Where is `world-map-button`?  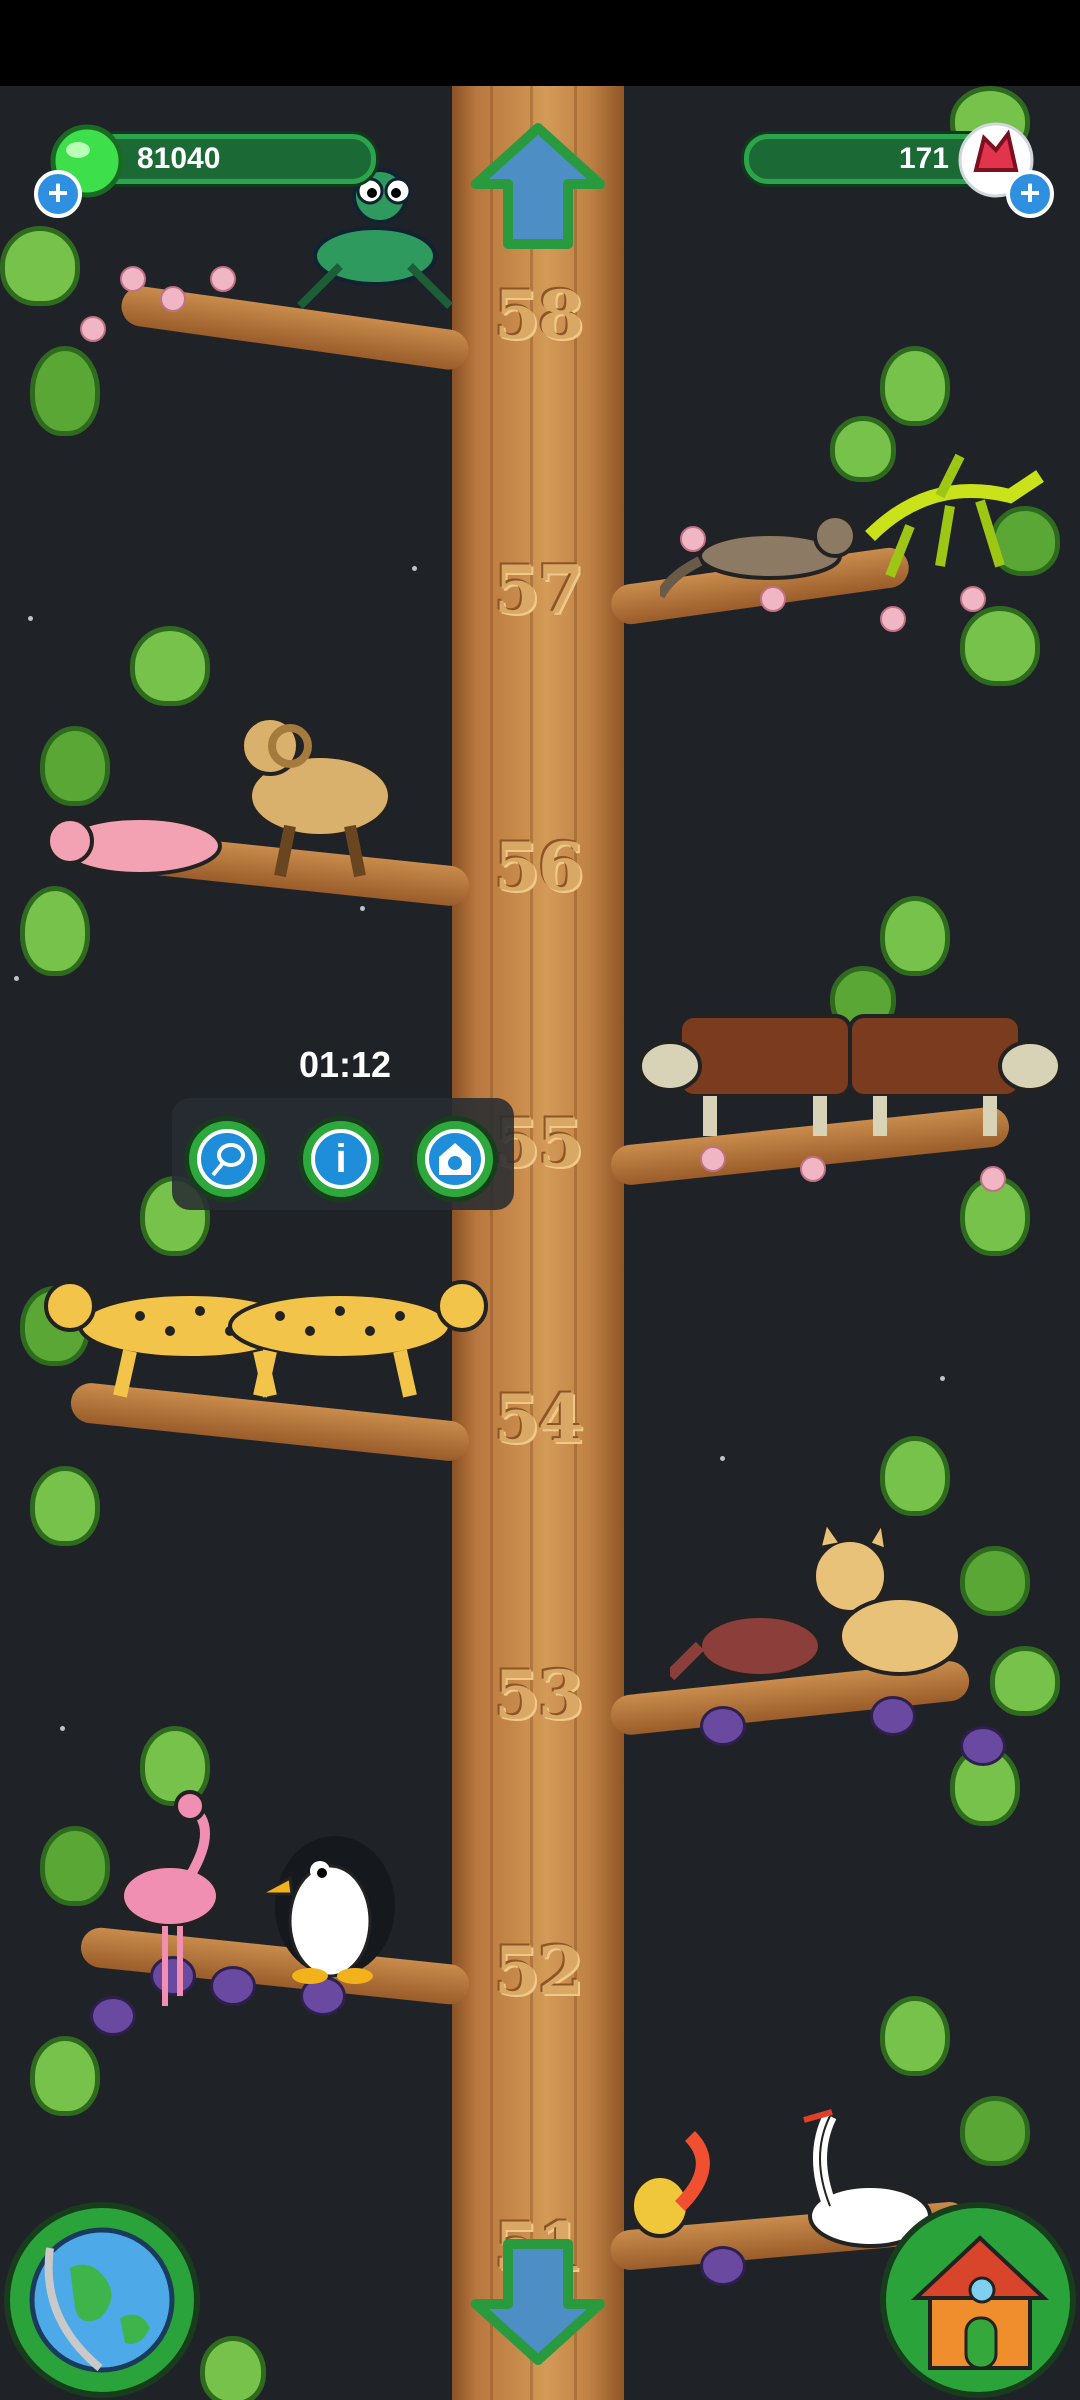
world-map-button is located at coordinates (102, 2300).